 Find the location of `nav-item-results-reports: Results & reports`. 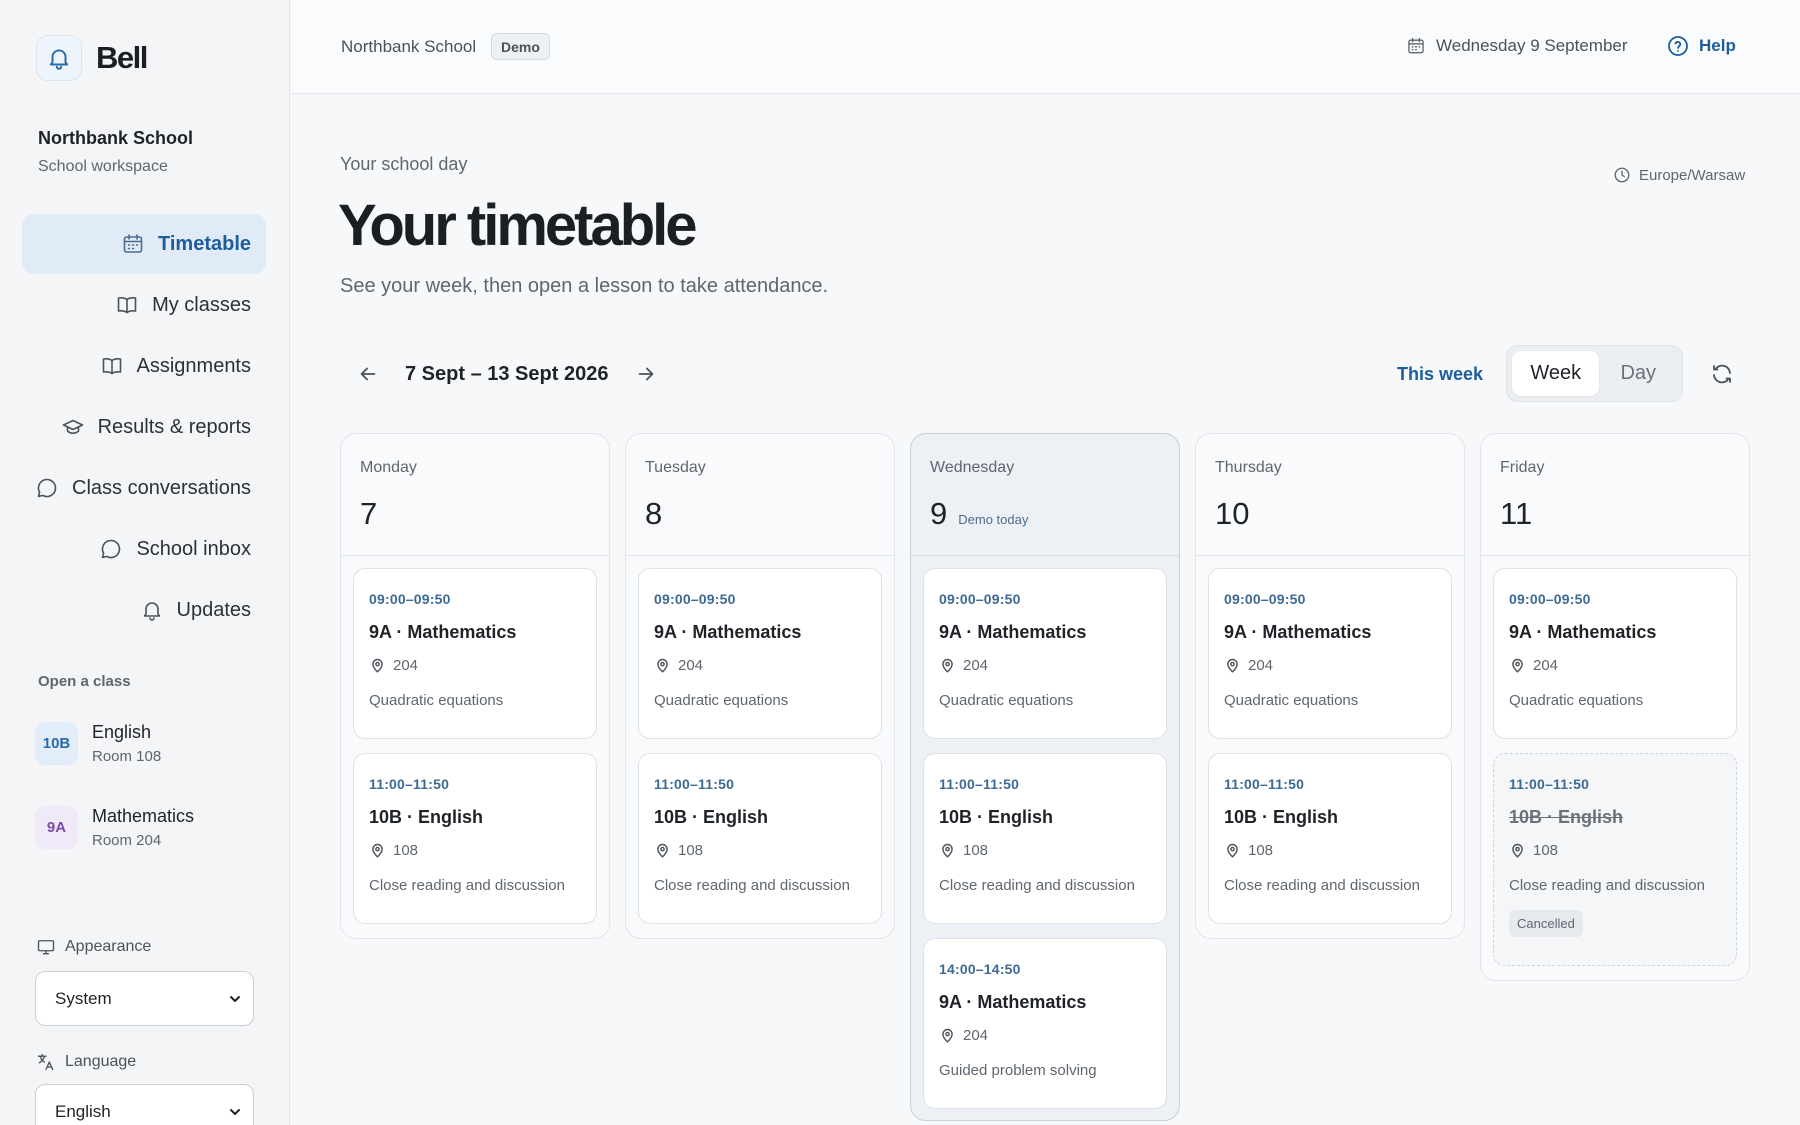

nav-item-results-reports: Results & reports is located at coordinates (144, 427).